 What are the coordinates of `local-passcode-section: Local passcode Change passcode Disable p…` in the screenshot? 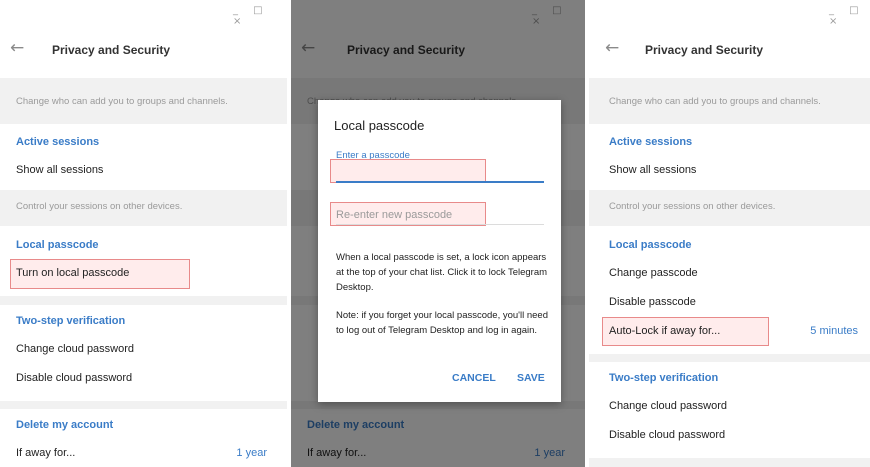 It's located at (729, 290).